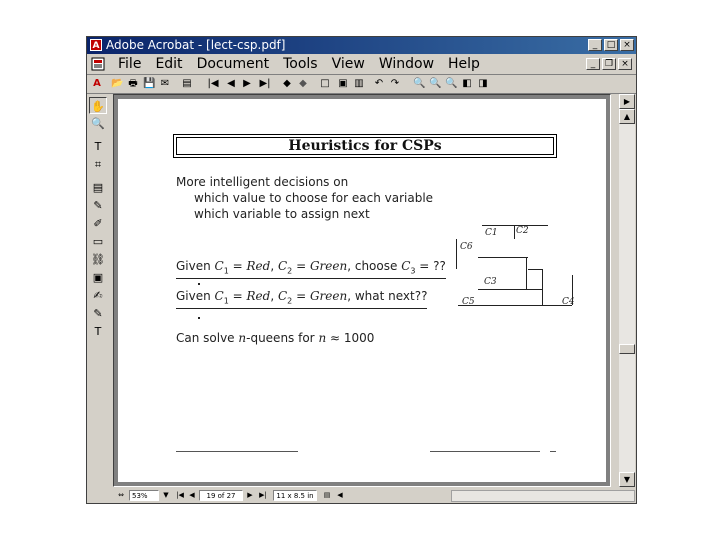  Describe the element at coordinates (98, 123) in the screenshot. I see `zoom-tool-icon: 🔍` at that location.